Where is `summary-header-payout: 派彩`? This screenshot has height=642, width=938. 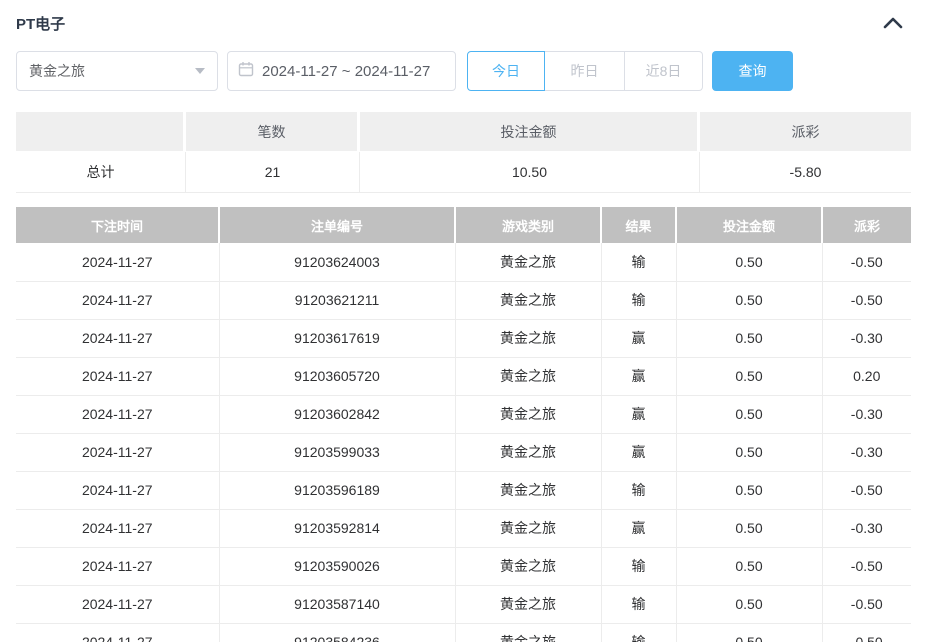
summary-header-payout: 派彩 is located at coordinates (805, 131).